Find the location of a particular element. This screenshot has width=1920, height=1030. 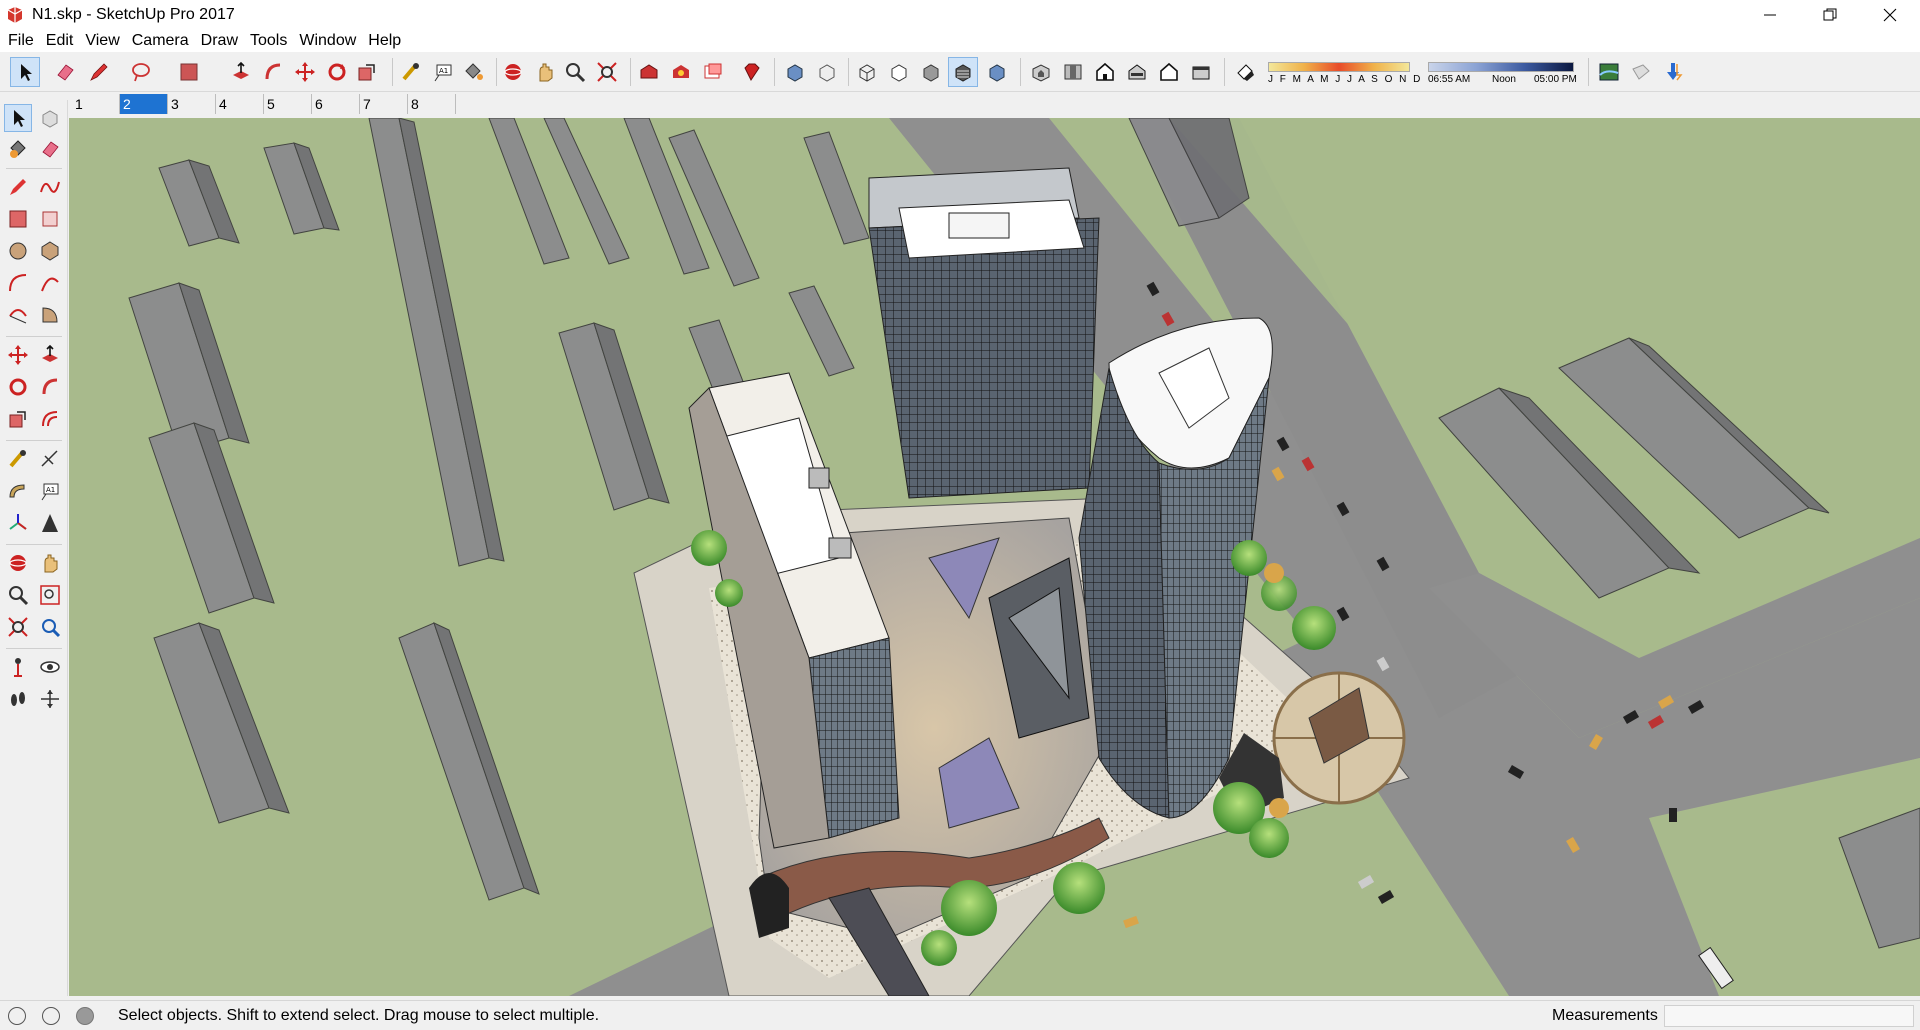

hidden-line-icon is located at coordinates (899, 72).